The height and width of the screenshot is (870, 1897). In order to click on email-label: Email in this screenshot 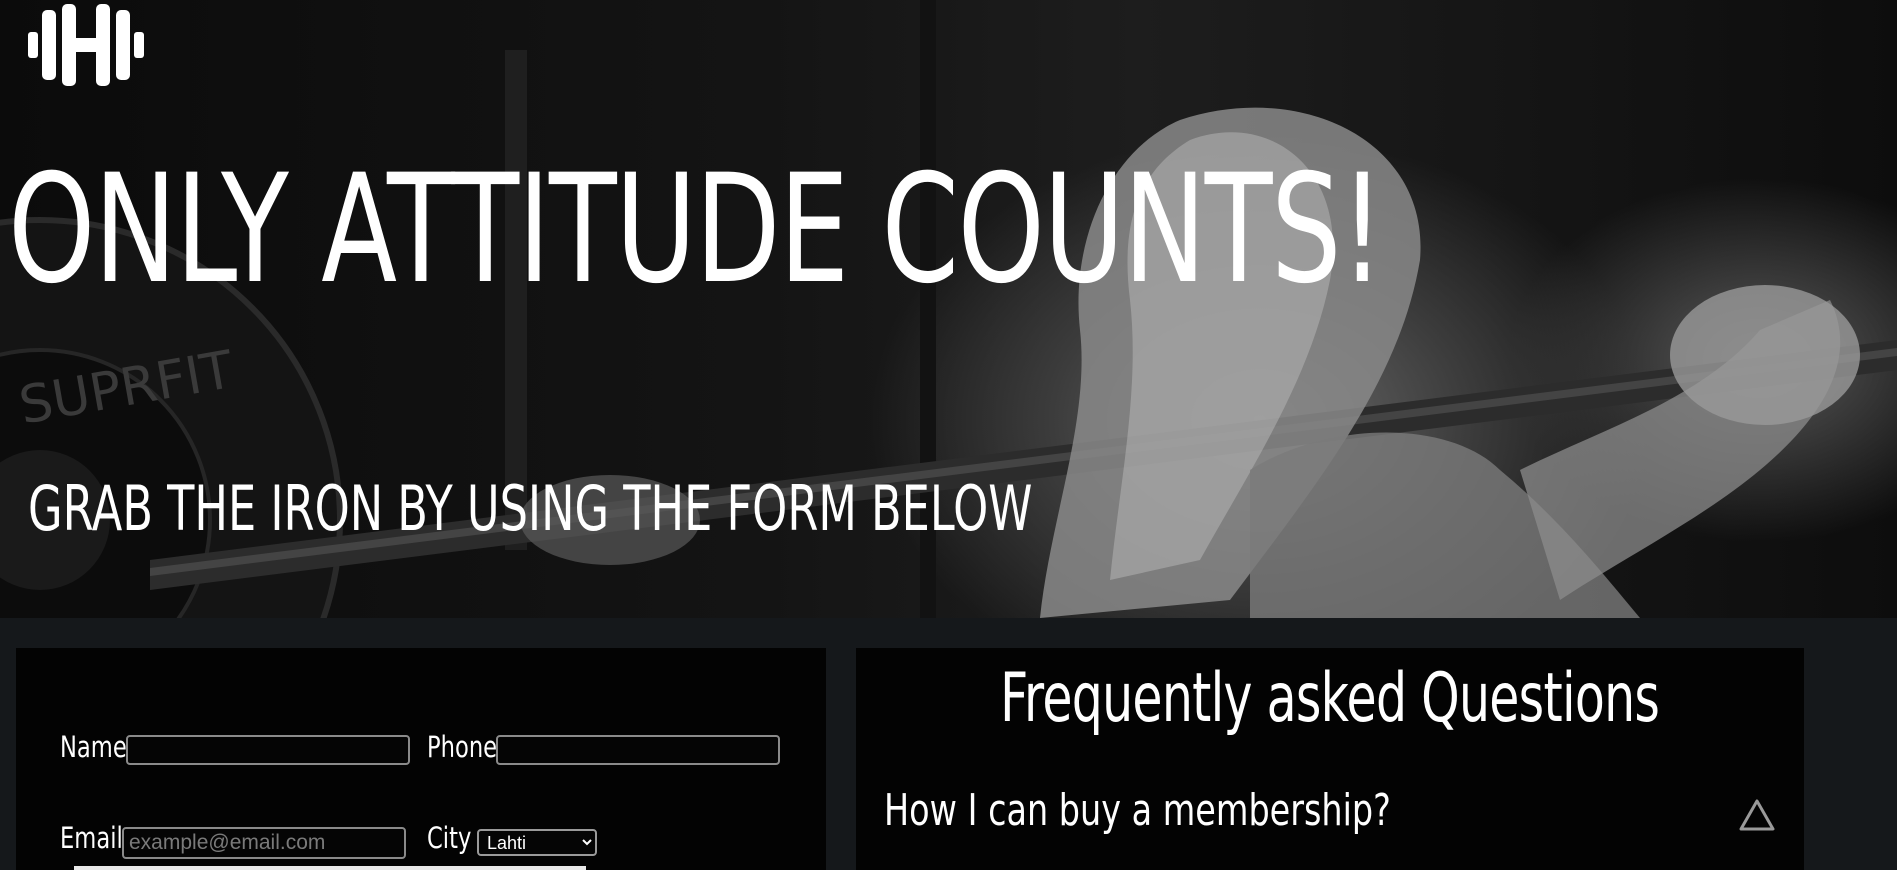, I will do `click(91, 838)`.